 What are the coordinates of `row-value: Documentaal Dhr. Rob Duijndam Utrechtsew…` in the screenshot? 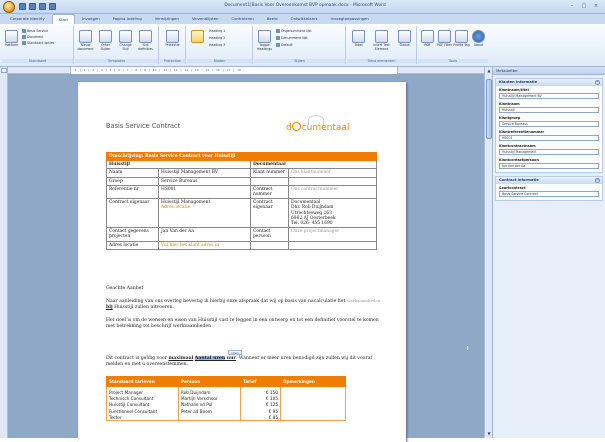 It's located at (332, 213).